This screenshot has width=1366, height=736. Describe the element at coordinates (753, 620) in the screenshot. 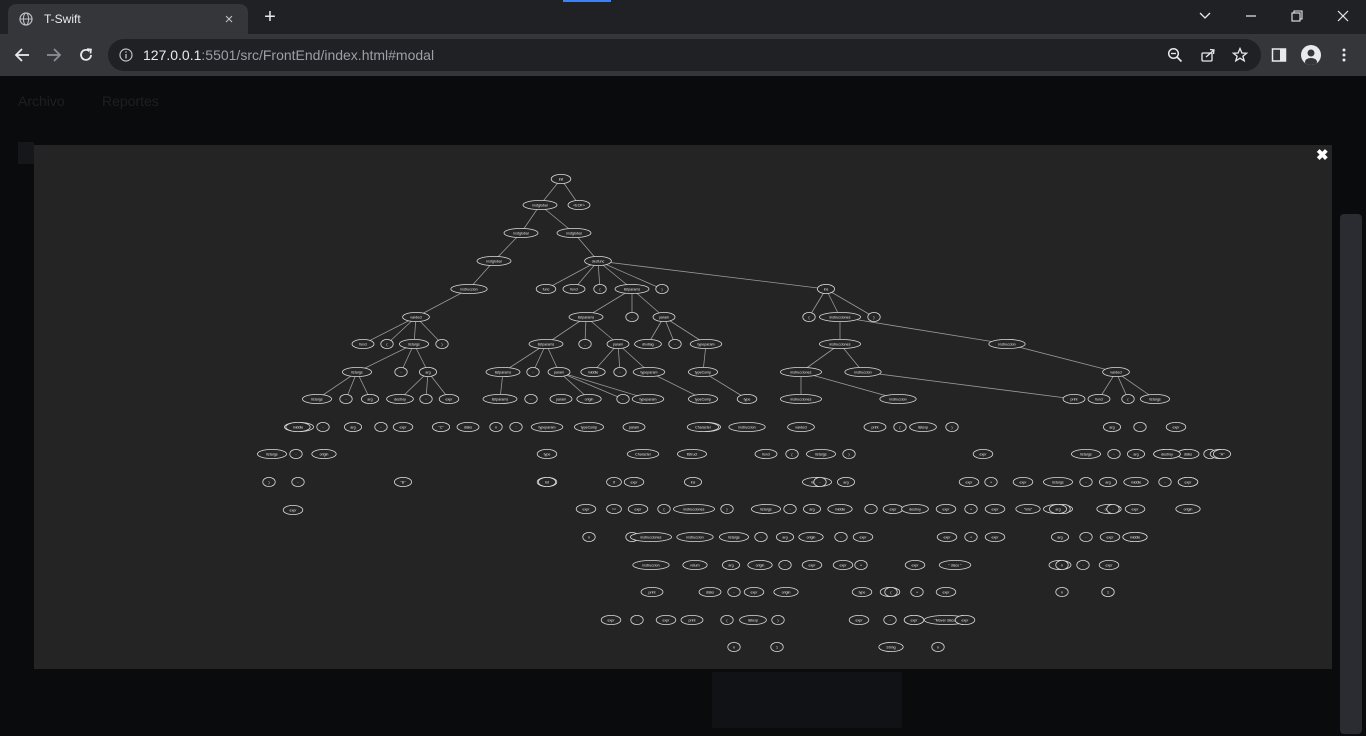

I see `tree-node-label: listexp` at that location.